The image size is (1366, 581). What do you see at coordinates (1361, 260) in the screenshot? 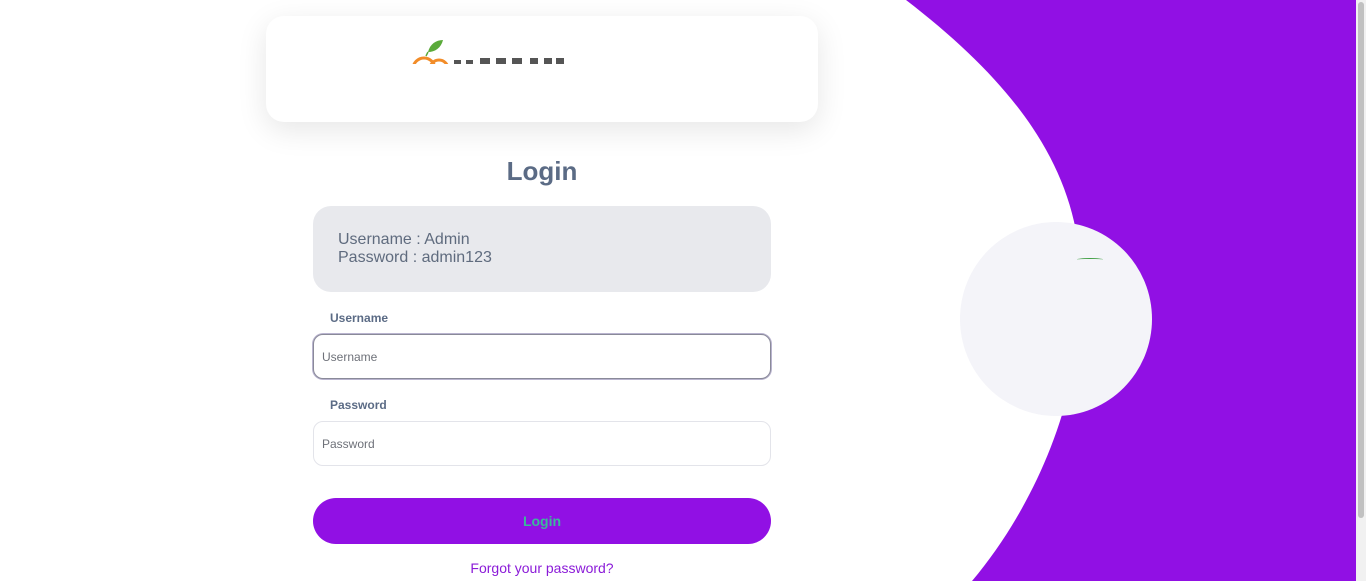
I see `scrollbar-thumb` at bounding box center [1361, 260].